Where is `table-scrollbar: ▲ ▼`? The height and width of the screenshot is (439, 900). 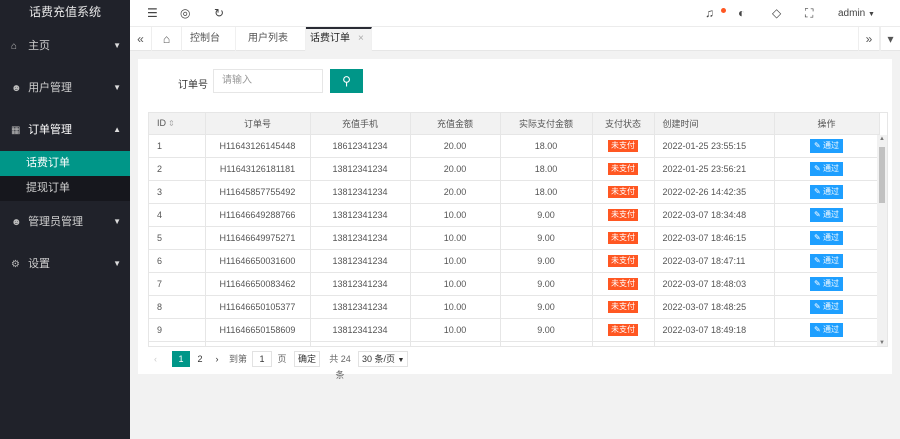
table-scrollbar: ▲ ▼ is located at coordinates (882, 240).